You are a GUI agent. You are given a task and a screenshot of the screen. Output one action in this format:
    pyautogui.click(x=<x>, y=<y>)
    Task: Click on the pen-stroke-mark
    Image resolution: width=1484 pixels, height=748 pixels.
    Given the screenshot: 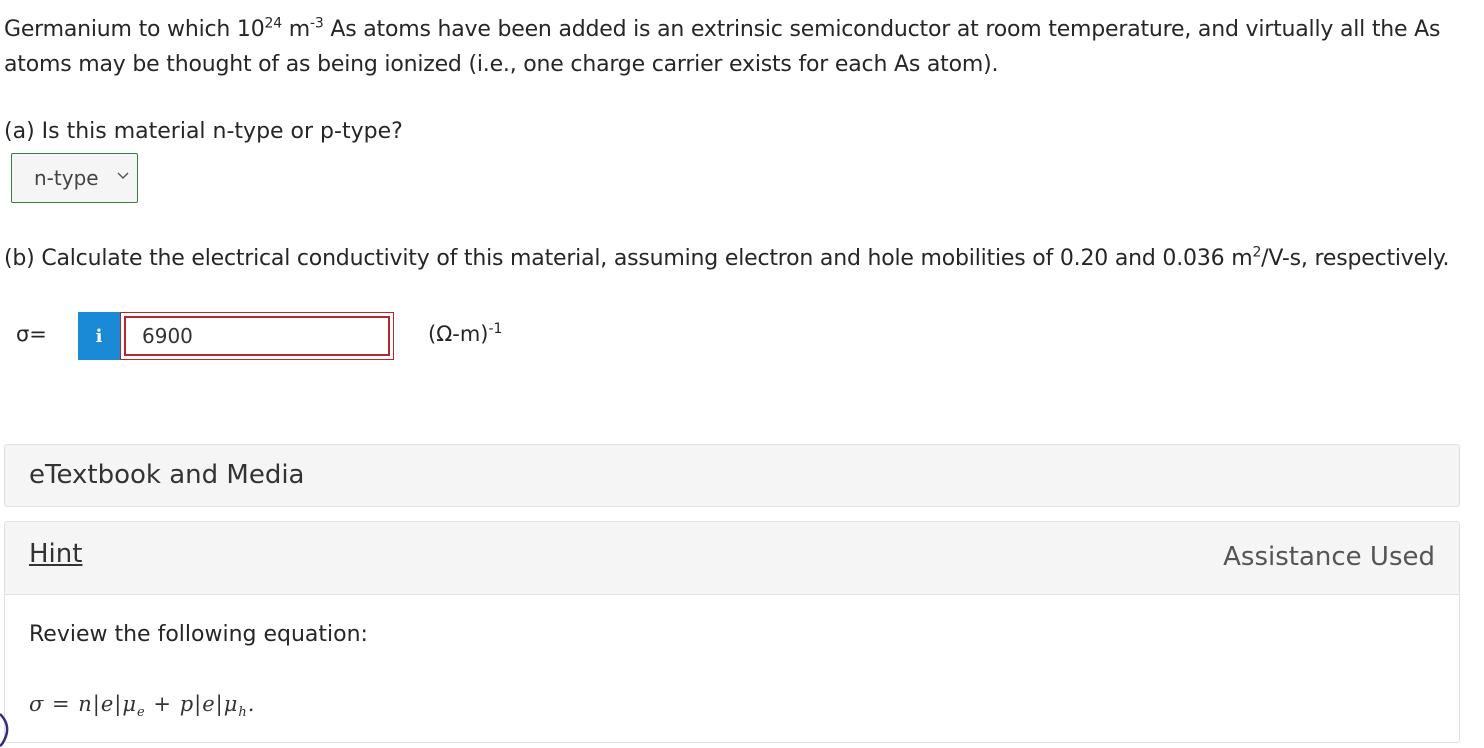 What is the action you would take?
    pyautogui.click(x=4, y=730)
    